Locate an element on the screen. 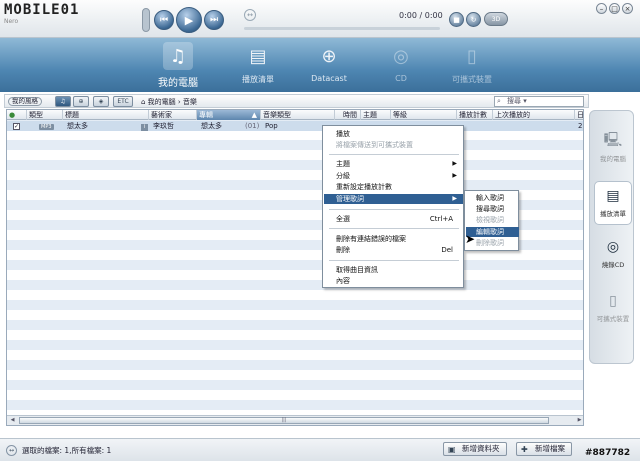  menu-item-delete: 刪除 Del is located at coordinates (393, 250).